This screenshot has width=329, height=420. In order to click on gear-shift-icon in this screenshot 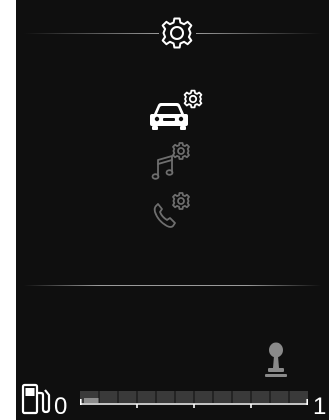, I will do `click(276, 361)`.